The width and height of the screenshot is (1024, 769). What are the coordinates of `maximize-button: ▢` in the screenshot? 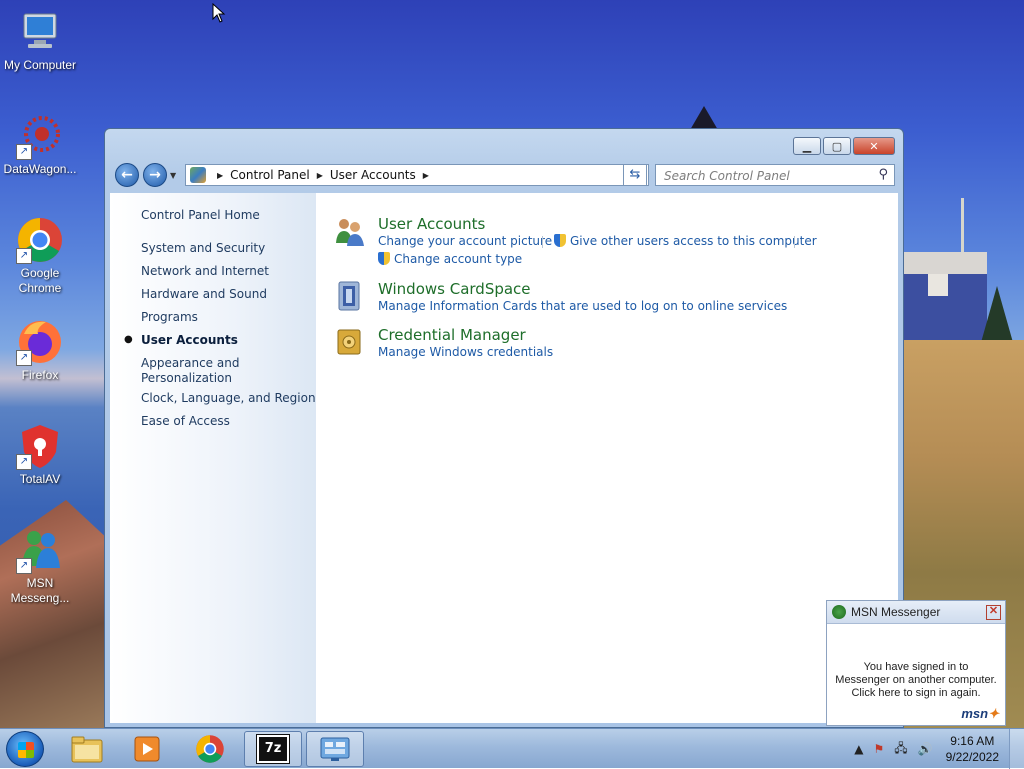 It's located at (837, 146).